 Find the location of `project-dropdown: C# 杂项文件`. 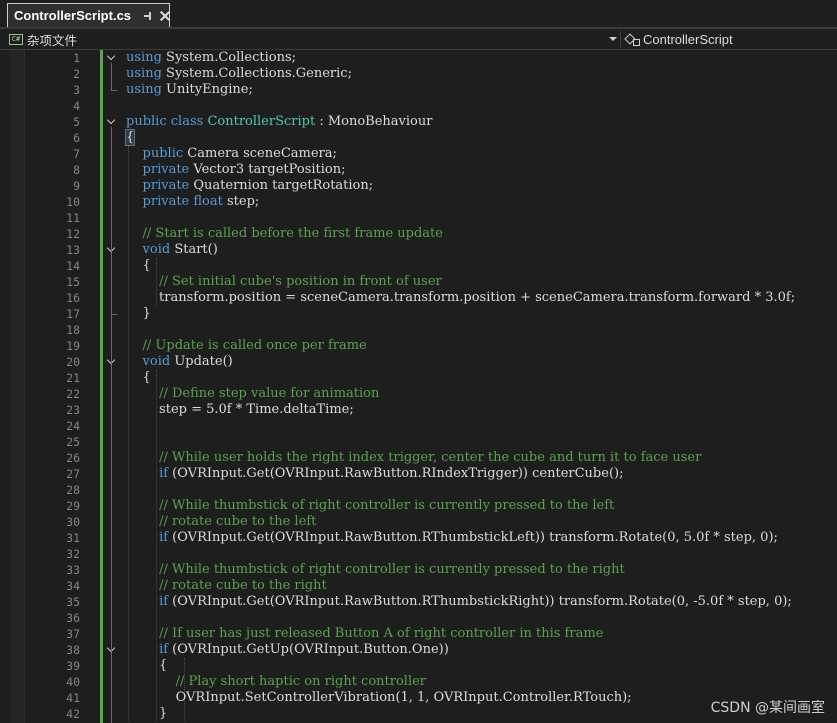

project-dropdown: C# 杂项文件 is located at coordinates (314, 39).